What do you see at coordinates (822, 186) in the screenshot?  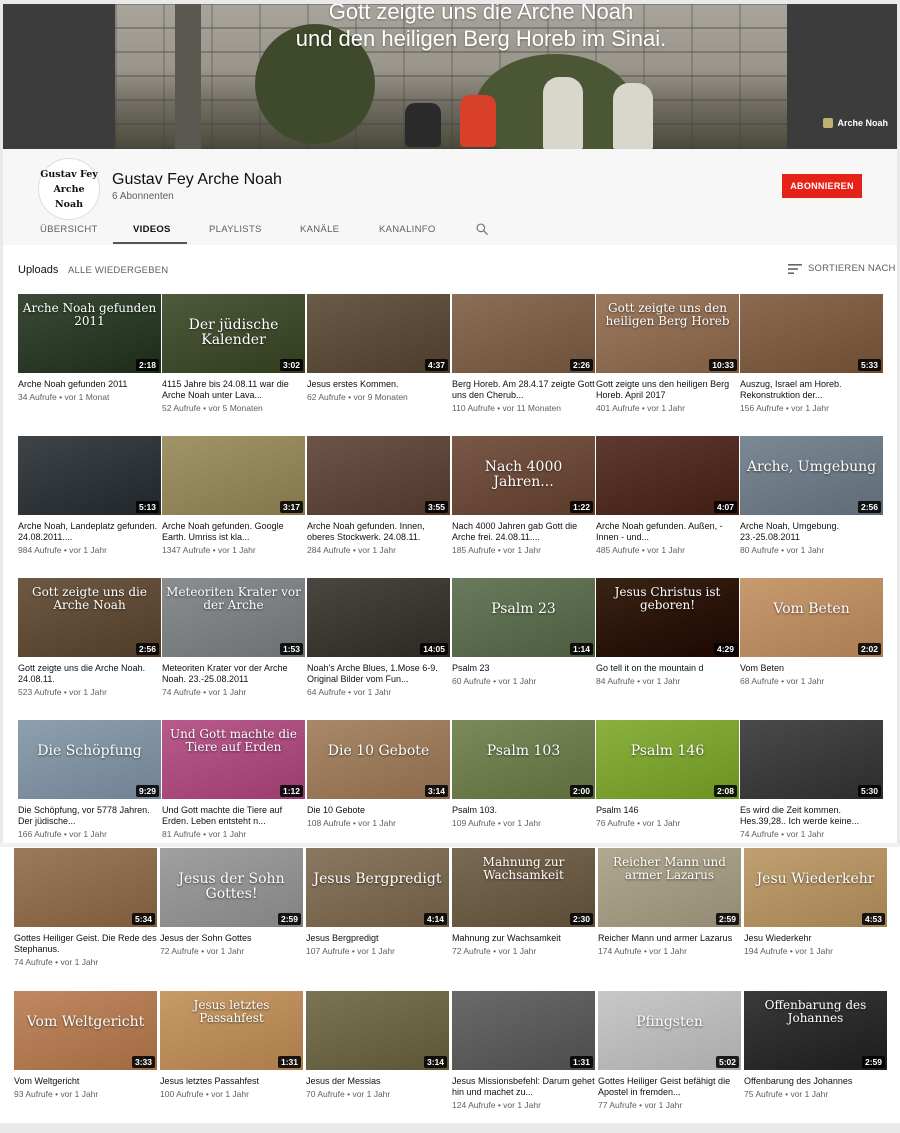 I see `subscribe-button: ABONNIEREN` at bounding box center [822, 186].